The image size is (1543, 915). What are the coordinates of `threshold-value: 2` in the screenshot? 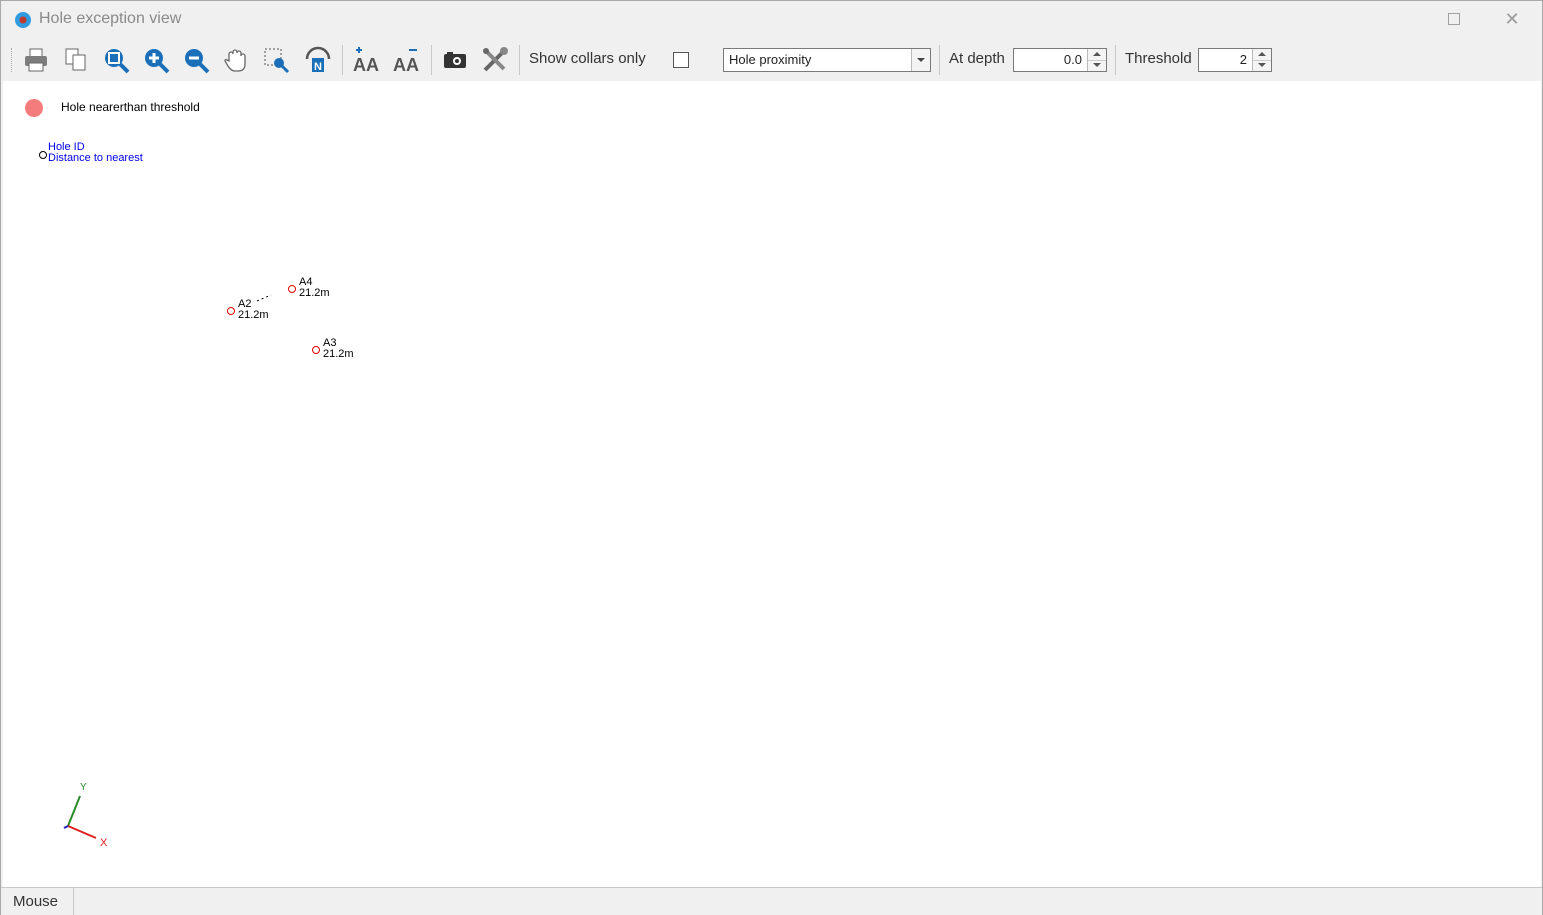 It's located at (1243, 59).